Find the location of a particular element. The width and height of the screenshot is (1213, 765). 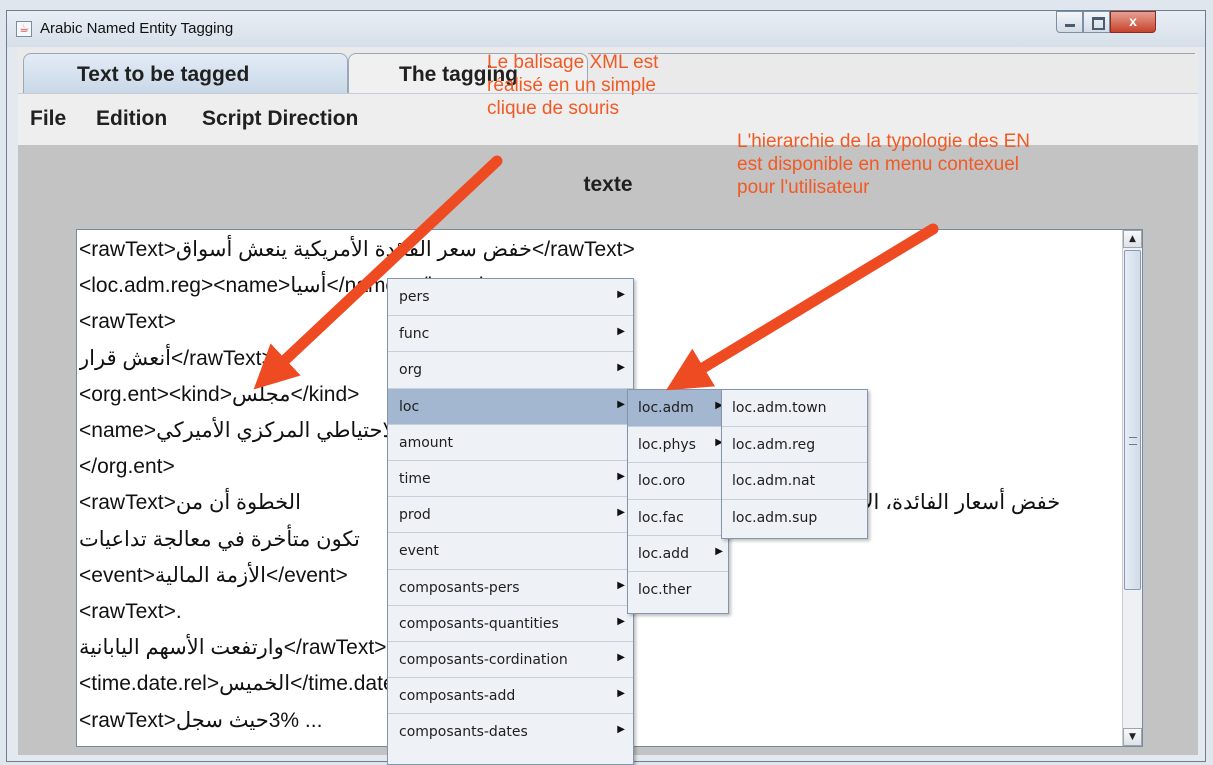

annotation-line: réalisé en un simple is located at coordinates (571, 85).